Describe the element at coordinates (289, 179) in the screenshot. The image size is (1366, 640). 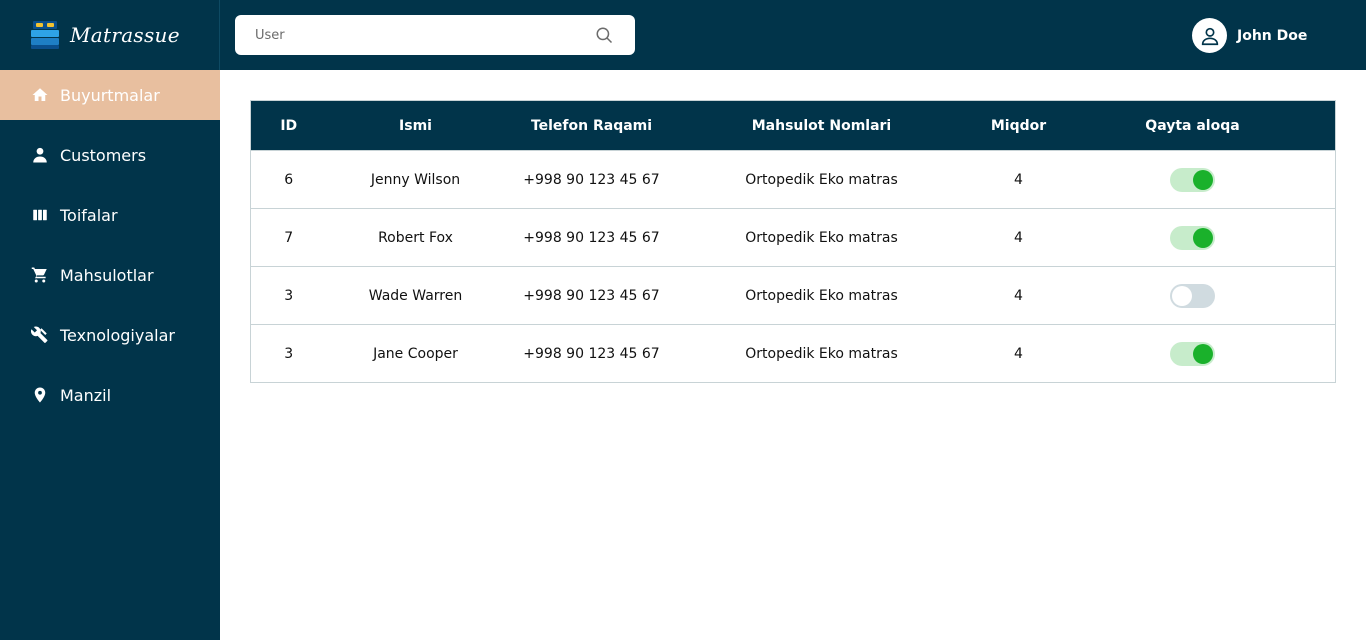
I see `cell-id: 6` at that location.